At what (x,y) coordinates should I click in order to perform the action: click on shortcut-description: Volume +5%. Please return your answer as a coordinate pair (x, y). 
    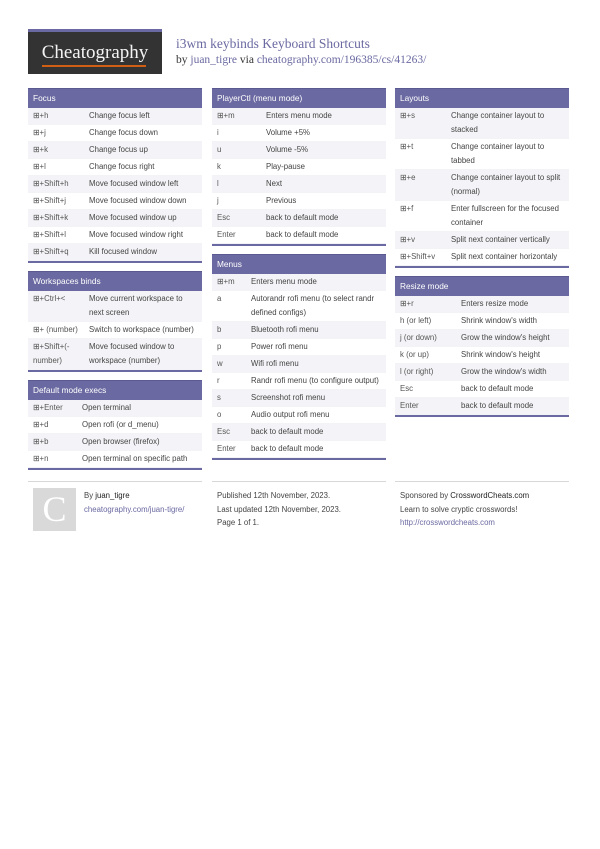
    Looking at the image, I should click on (288, 132).